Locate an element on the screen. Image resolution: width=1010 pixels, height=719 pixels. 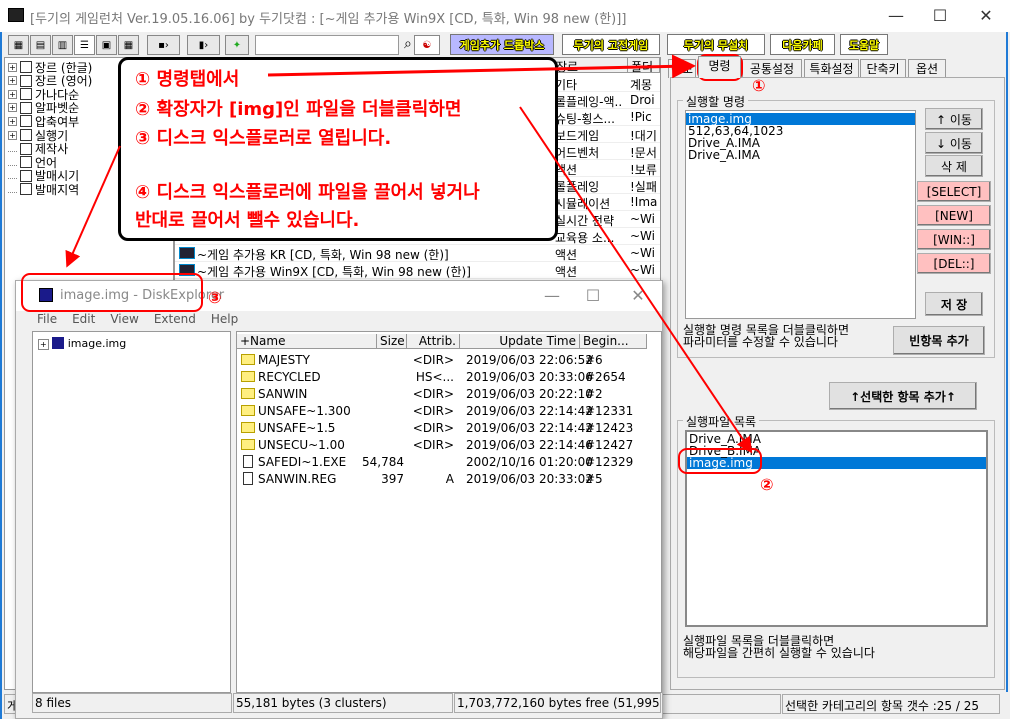
korean-flag-icon: ☯ is located at coordinates (427, 45).